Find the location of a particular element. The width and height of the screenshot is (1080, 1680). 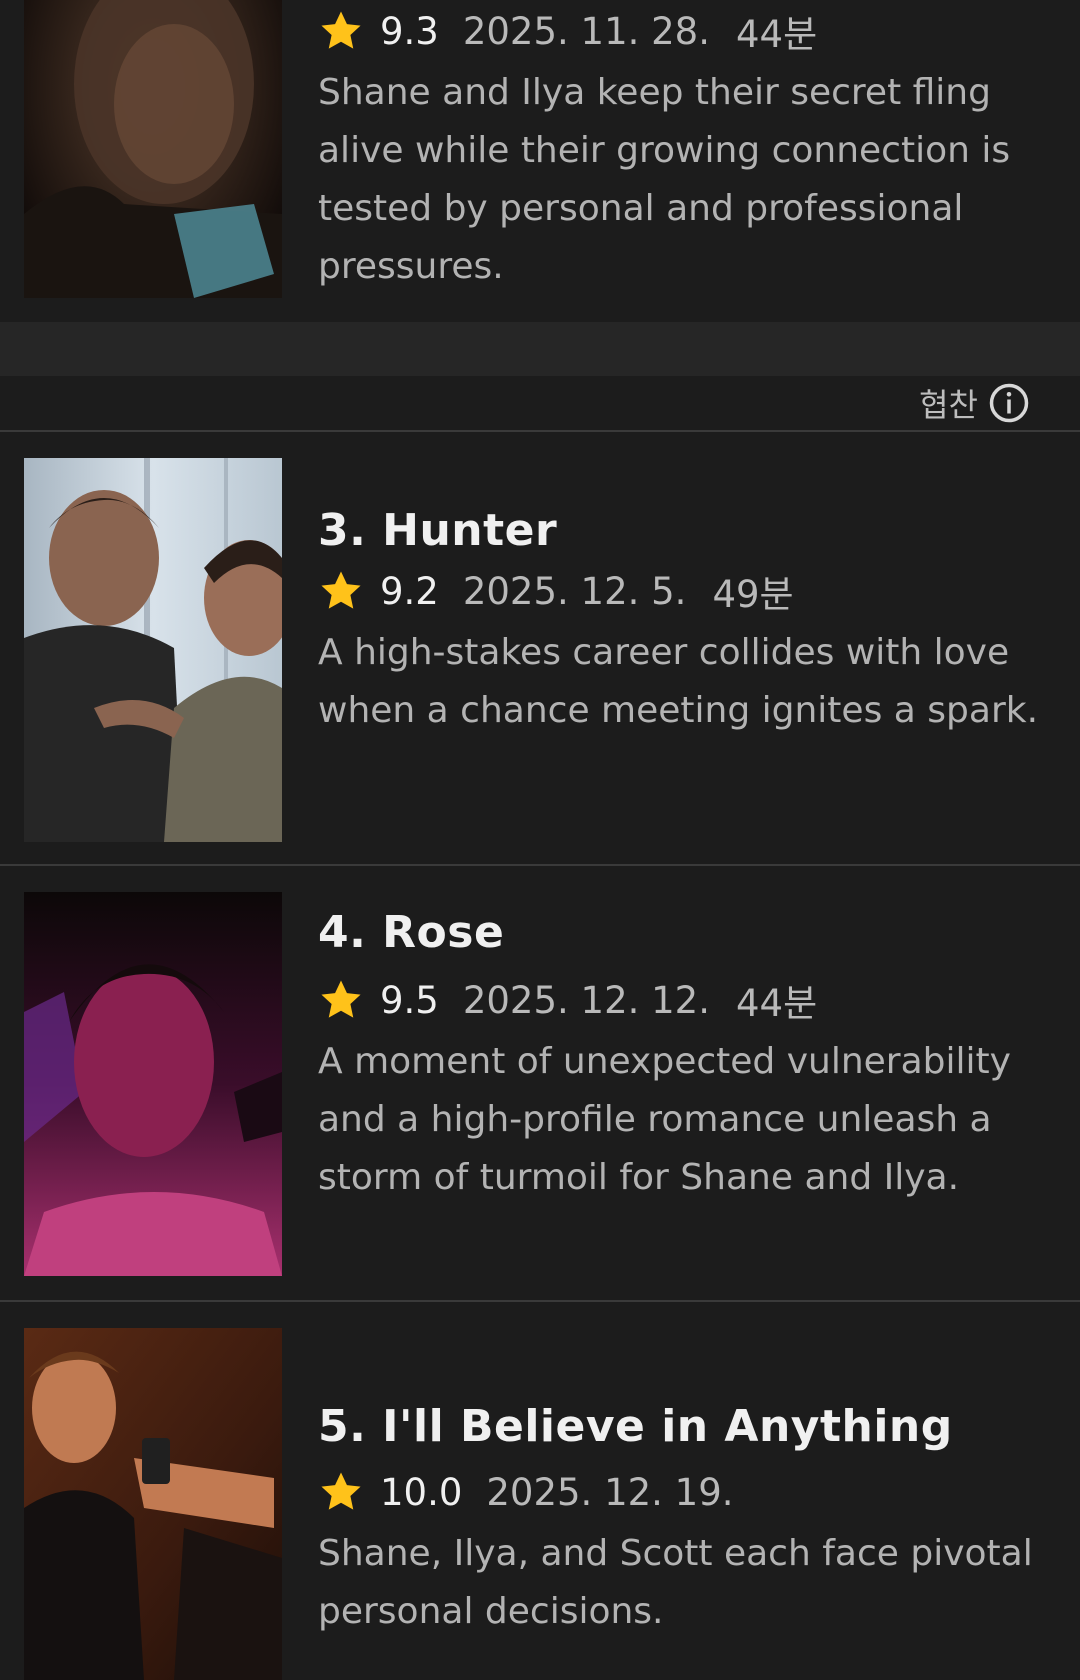

sponsor-text: 협찬 is located at coordinates (948, 405).